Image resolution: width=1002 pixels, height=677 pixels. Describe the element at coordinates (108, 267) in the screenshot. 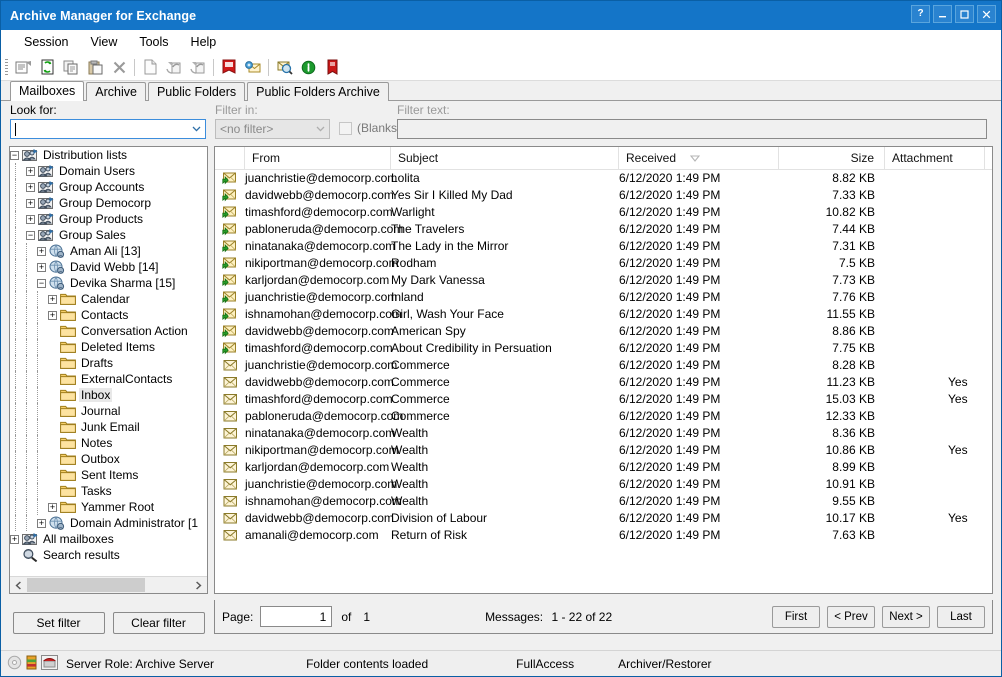

I see `tree-item: + David Webb [14]` at that location.